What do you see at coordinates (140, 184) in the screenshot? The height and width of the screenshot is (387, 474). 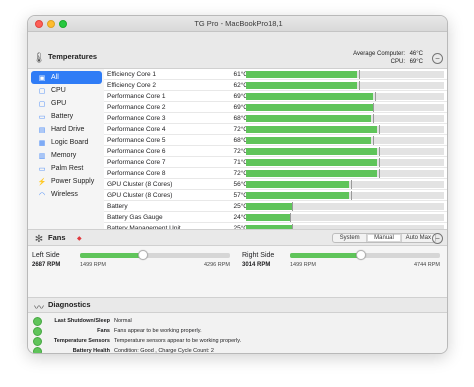 I see `sensor-name: GPU Cluster (8 Cores)` at bounding box center [140, 184].